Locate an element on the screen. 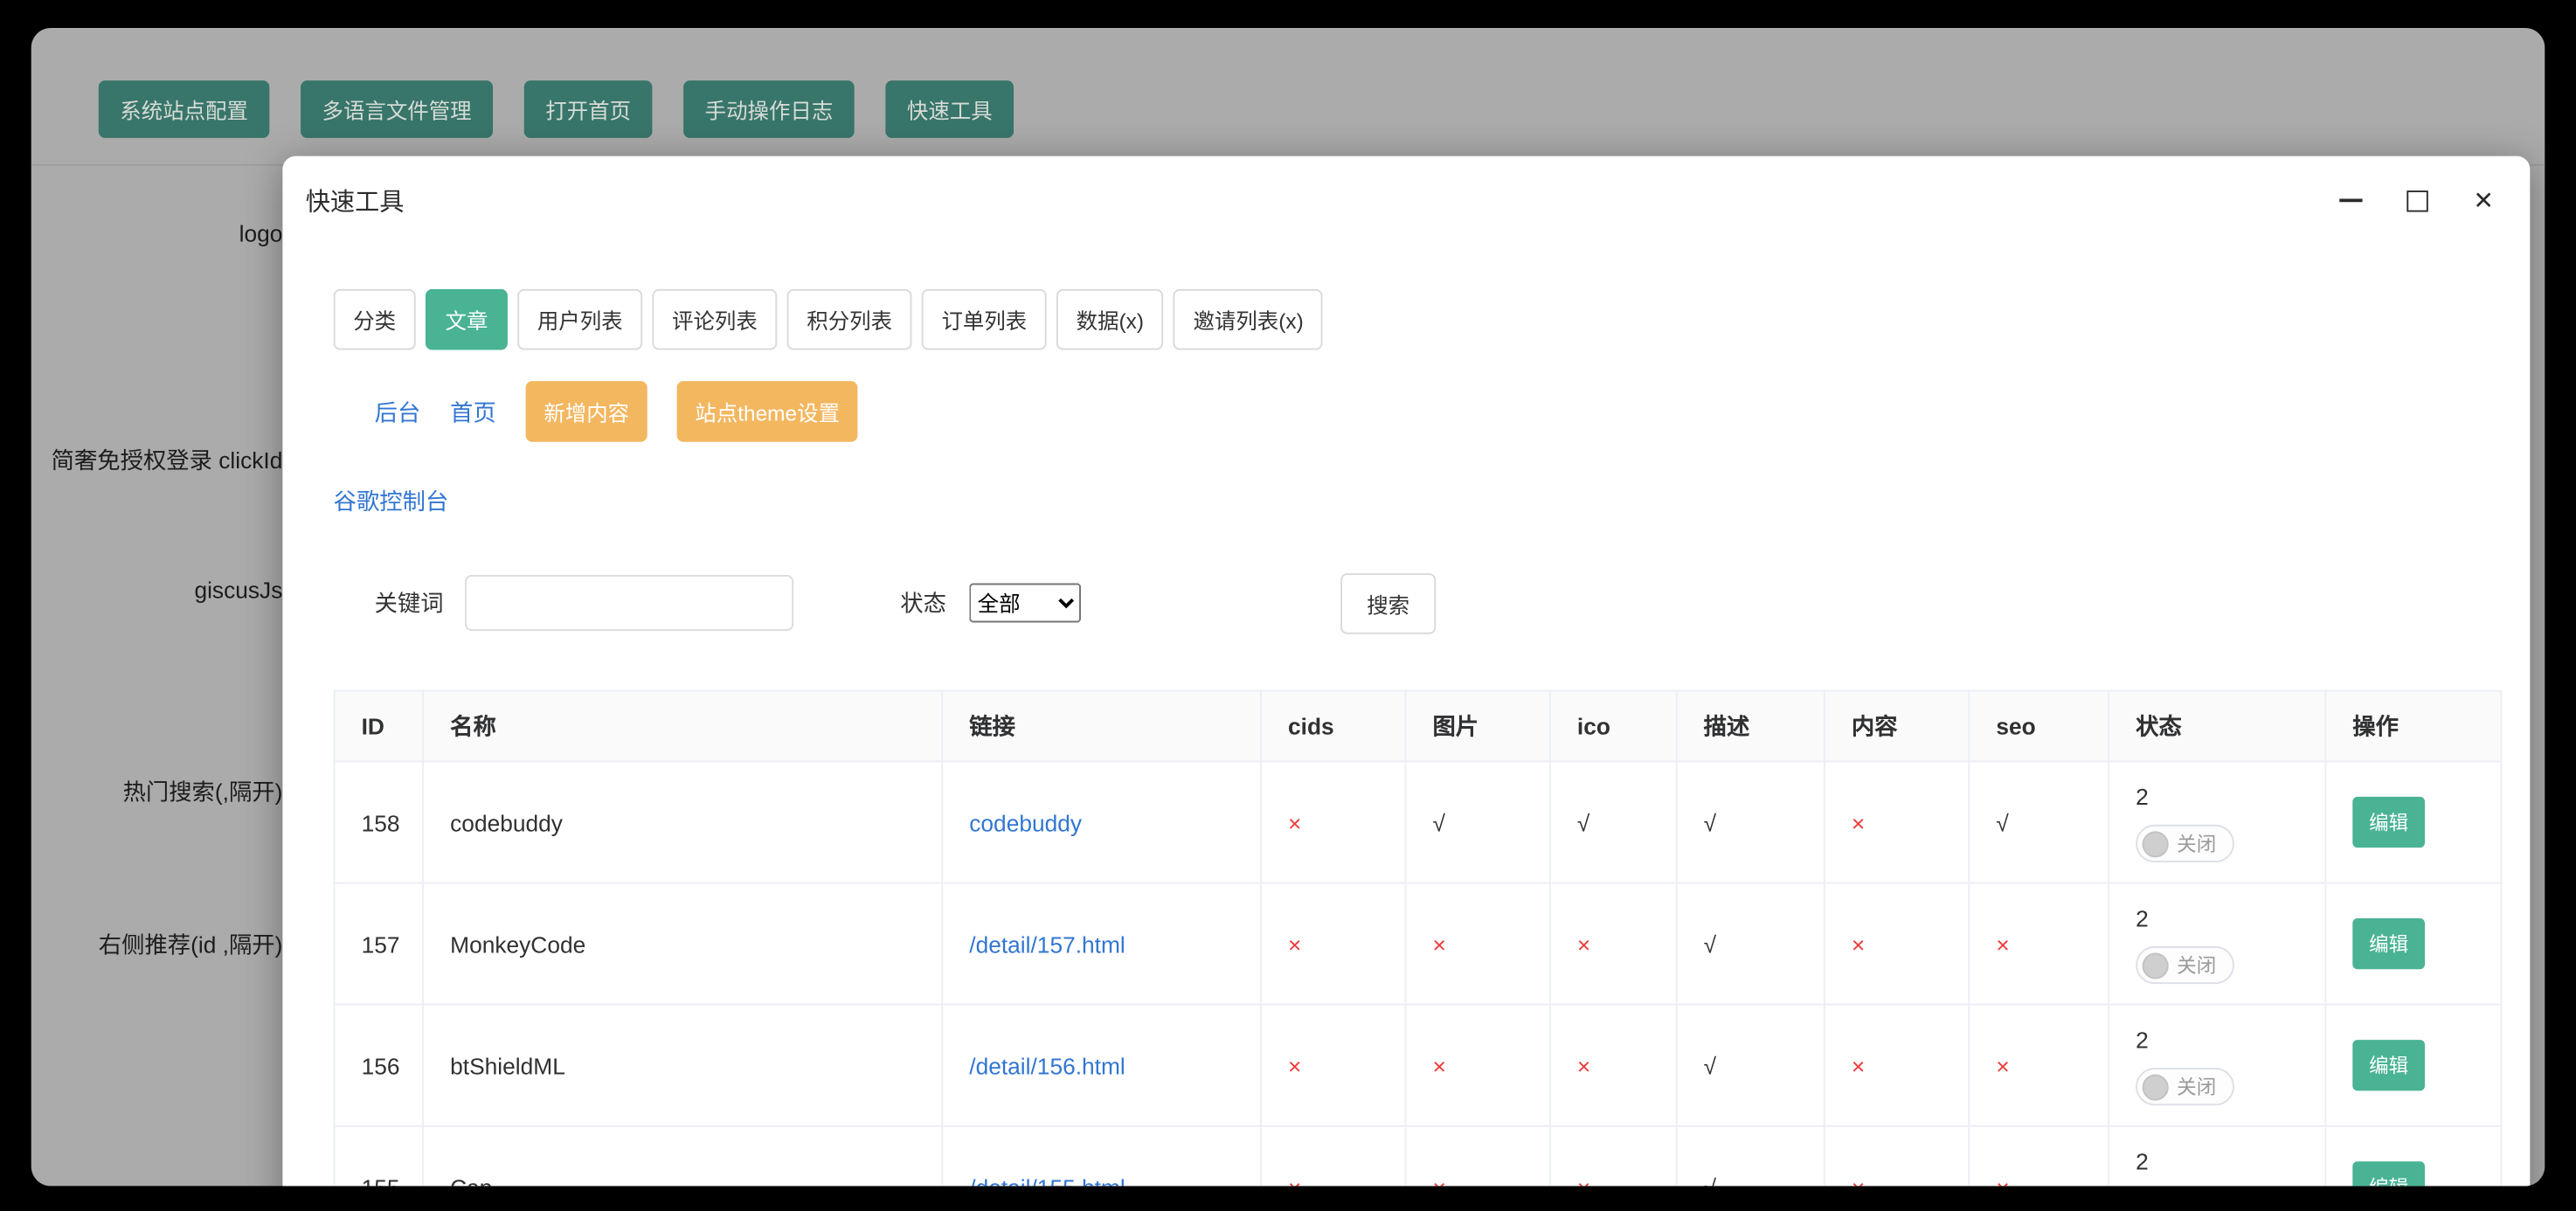 The image size is (2576, 1211). tab: 用户列表 is located at coordinates (580, 319).